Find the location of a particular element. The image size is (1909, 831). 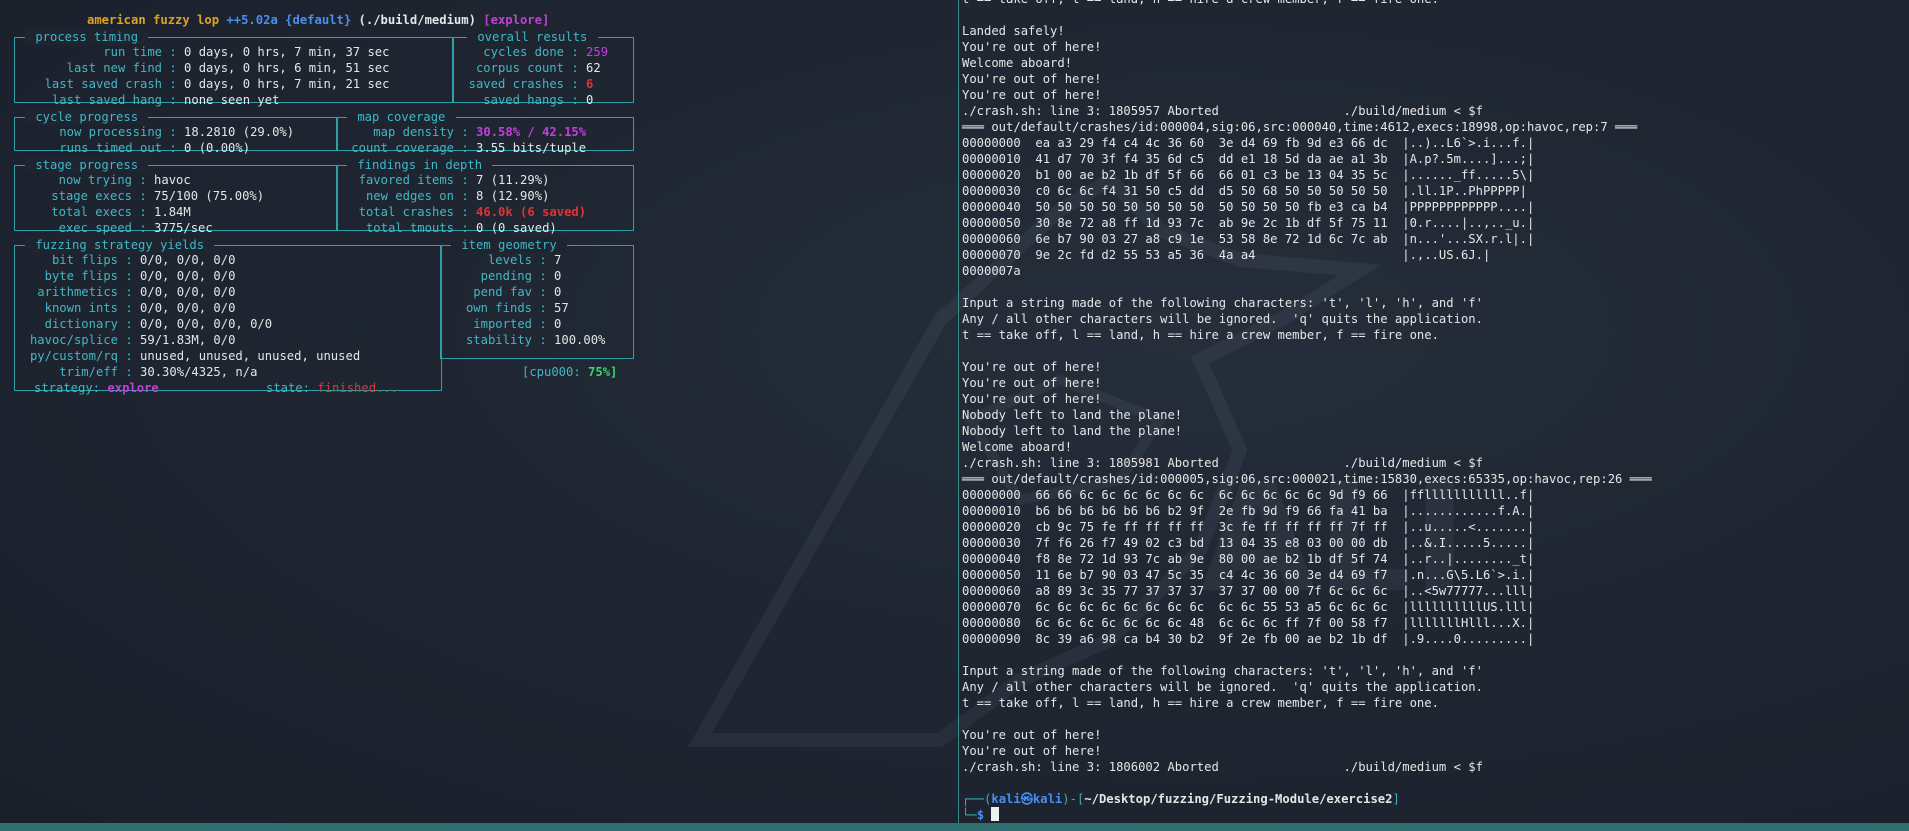

mc-count-coverage: count coverage : 3.55 bits/tuple is located at coordinates (469, 148).